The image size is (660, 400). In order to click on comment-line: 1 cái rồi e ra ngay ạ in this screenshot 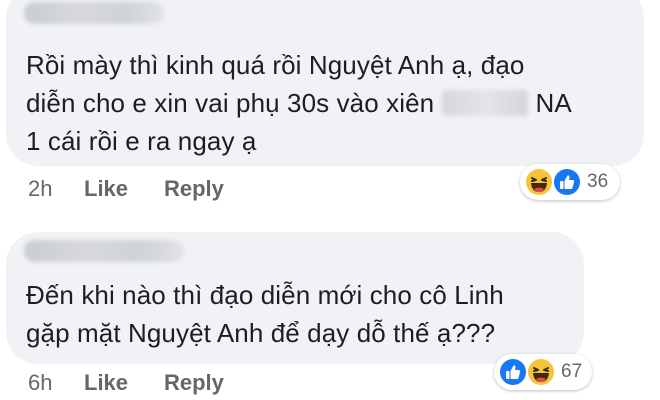, I will do `click(141, 141)`.